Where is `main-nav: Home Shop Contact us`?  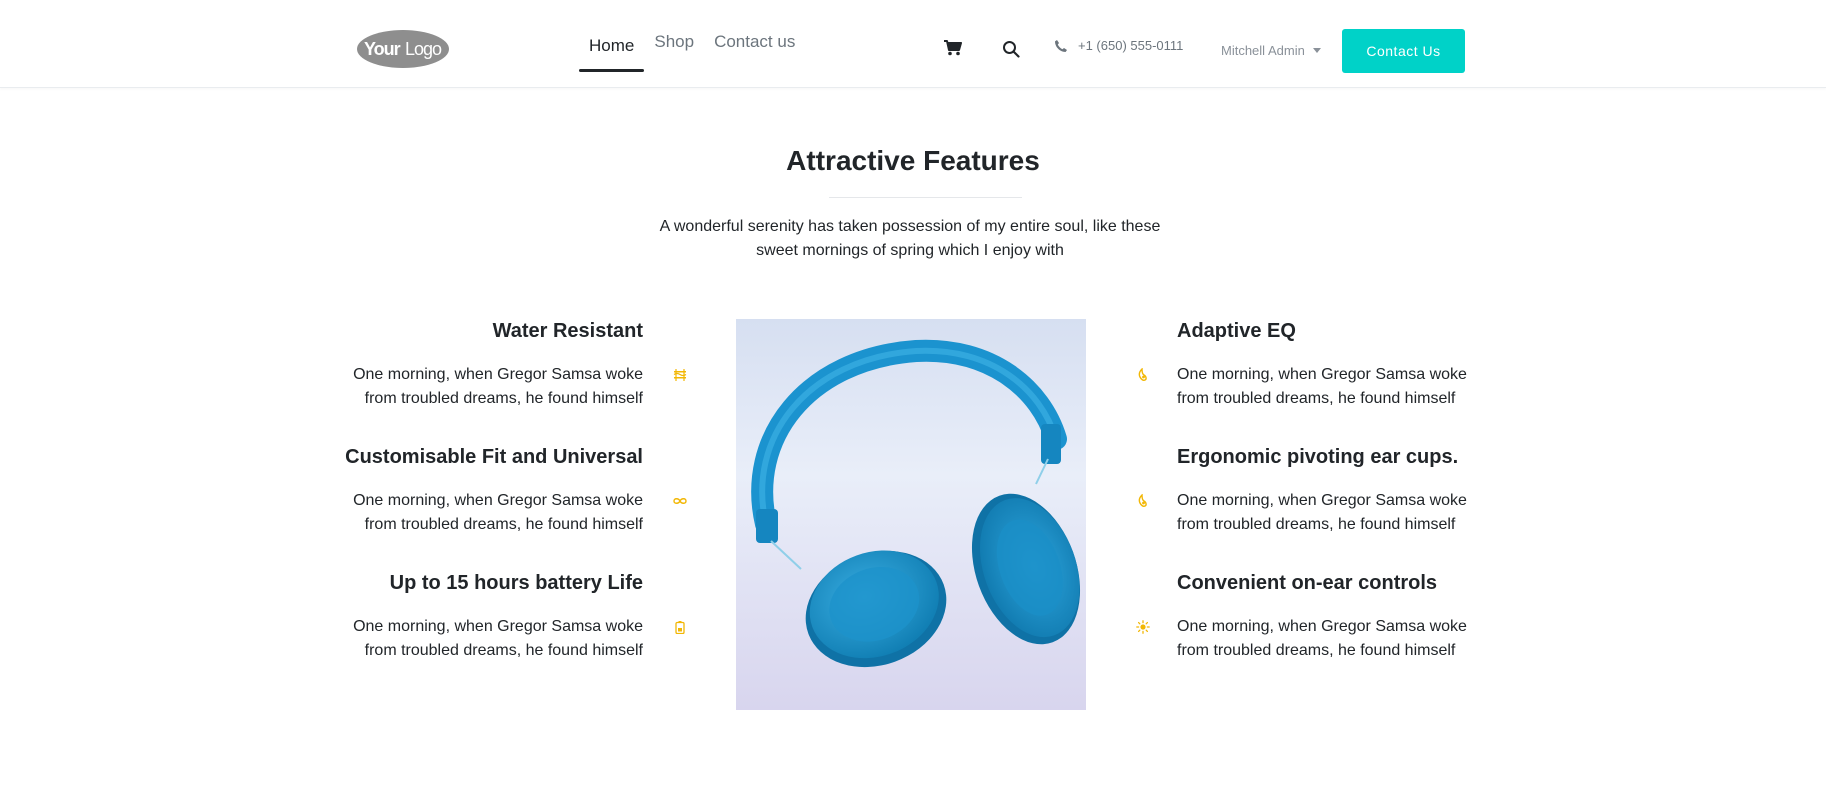
main-nav: Home Shop Contact us is located at coordinates (692, 44).